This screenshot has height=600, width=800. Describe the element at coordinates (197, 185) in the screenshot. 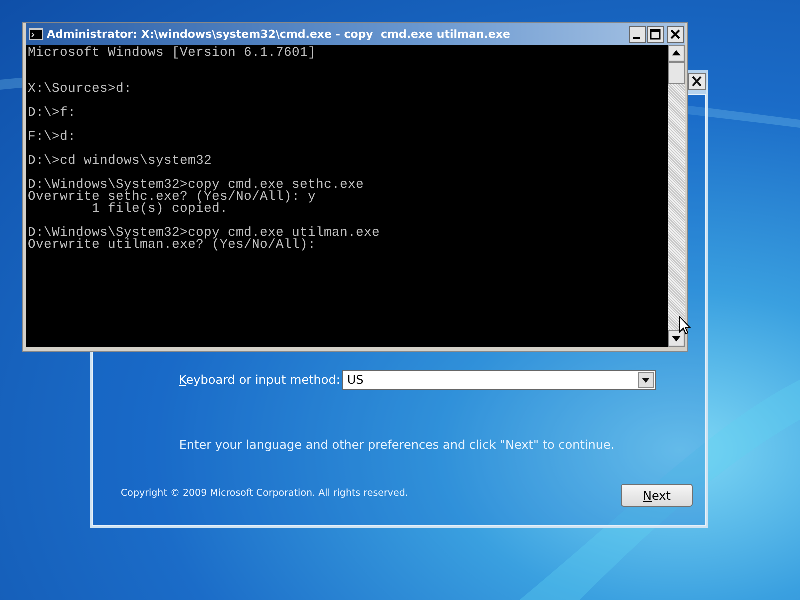

I see `console-line: D:\Windows\System32>copy cmd.exe sethc.exe` at that location.